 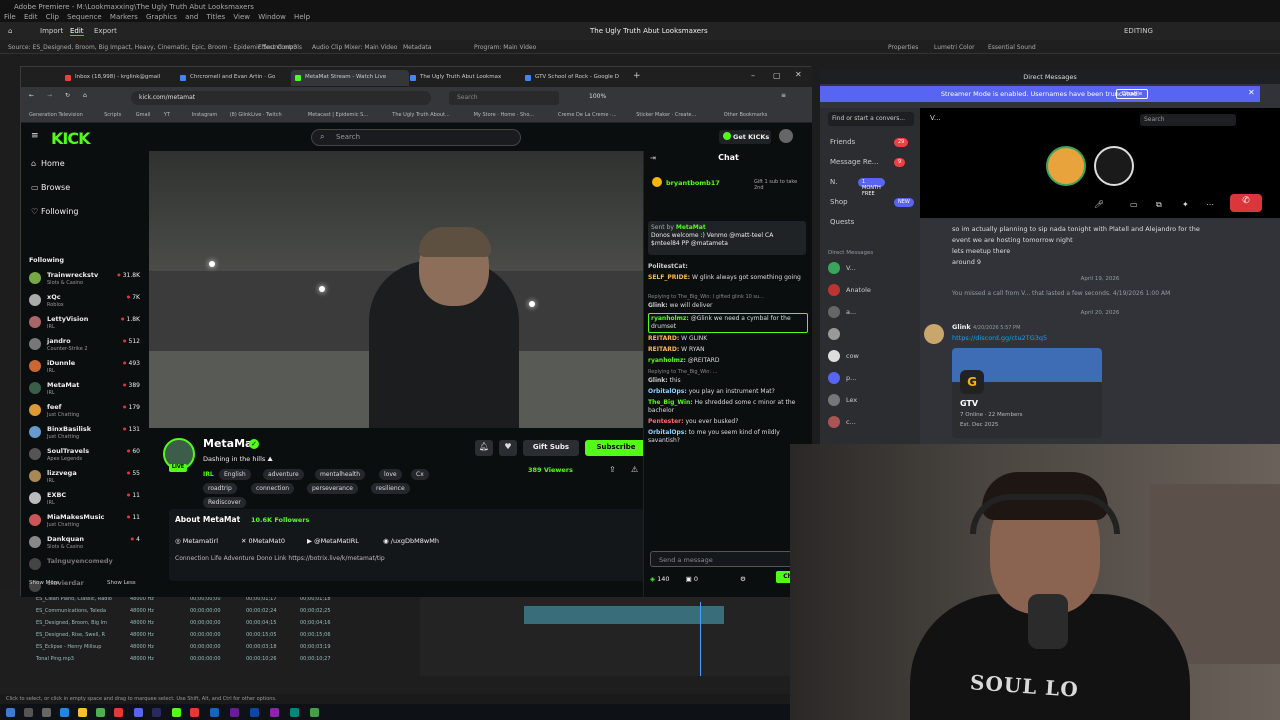 What do you see at coordinates (86, 324) in the screenshot?
I see `followed-channel: LettyVisionIRL 1.8K` at bounding box center [86, 324].